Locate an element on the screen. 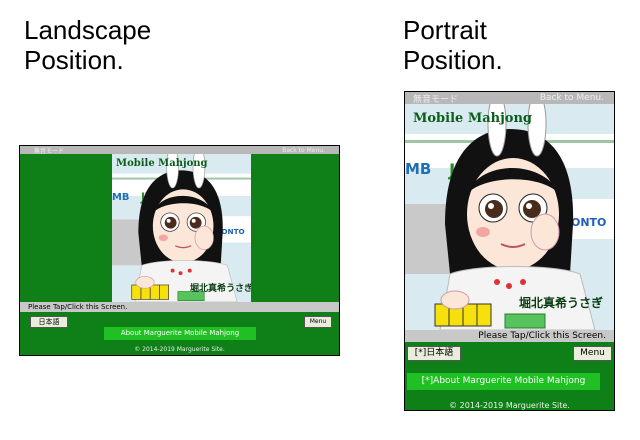  landscape-title-artwork: MB JV# ONTO is located at coordinates (181, 228).